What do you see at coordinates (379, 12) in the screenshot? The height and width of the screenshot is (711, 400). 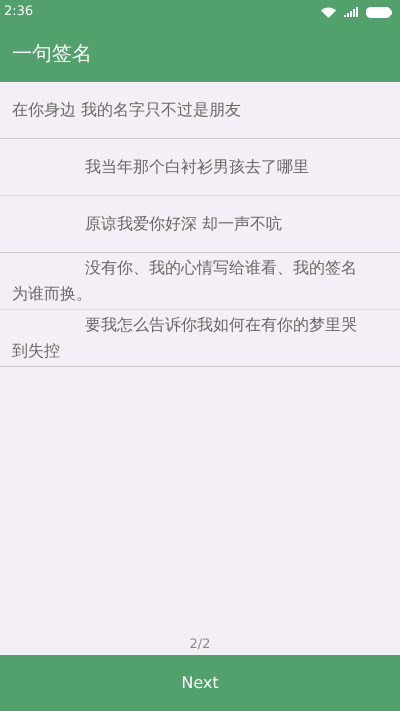 I see `battery-icon` at bounding box center [379, 12].